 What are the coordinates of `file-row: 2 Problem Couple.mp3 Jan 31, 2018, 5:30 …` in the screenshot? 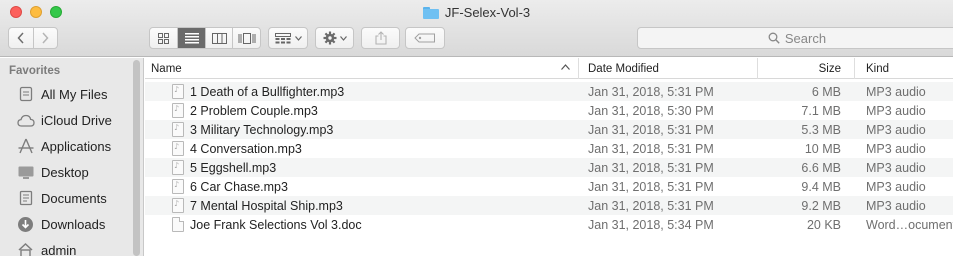 It's located at (549, 110).